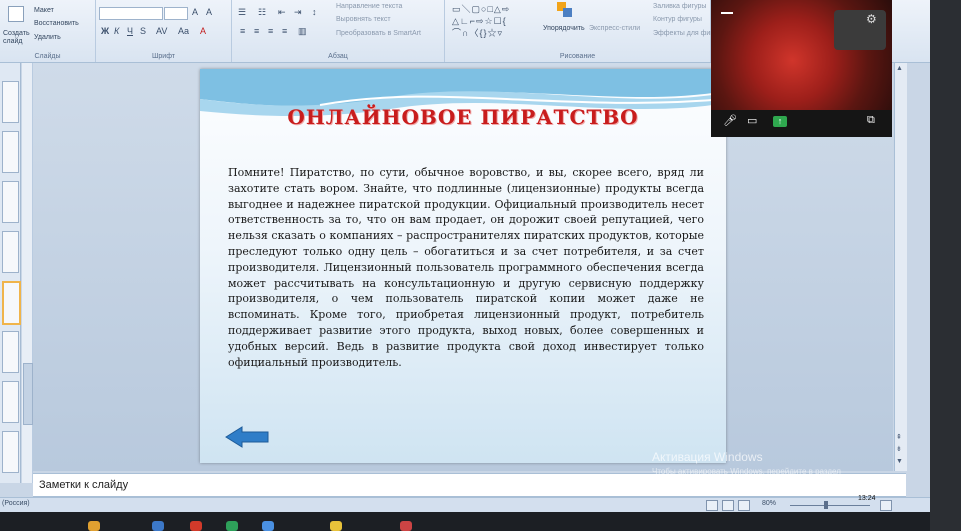 This screenshot has height=531, width=961. What do you see at coordinates (176, 13) in the screenshot?
I see `font-size-input` at bounding box center [176, 13].